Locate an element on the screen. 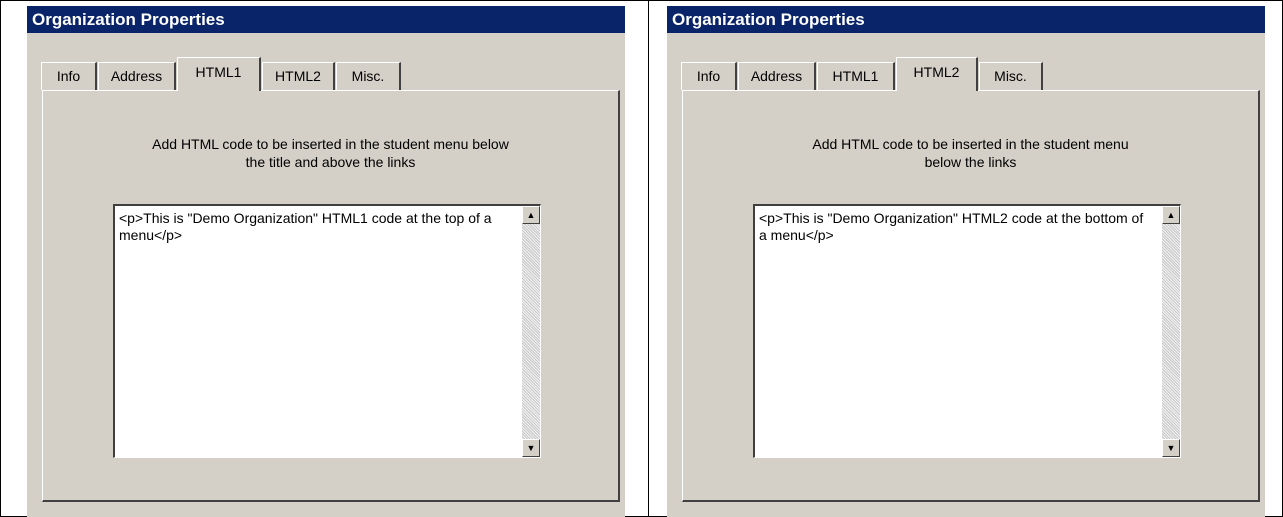 Image resolution: width=1283 pixels, height=517 pixels. panel-divider is located at coordinates (648, 258).